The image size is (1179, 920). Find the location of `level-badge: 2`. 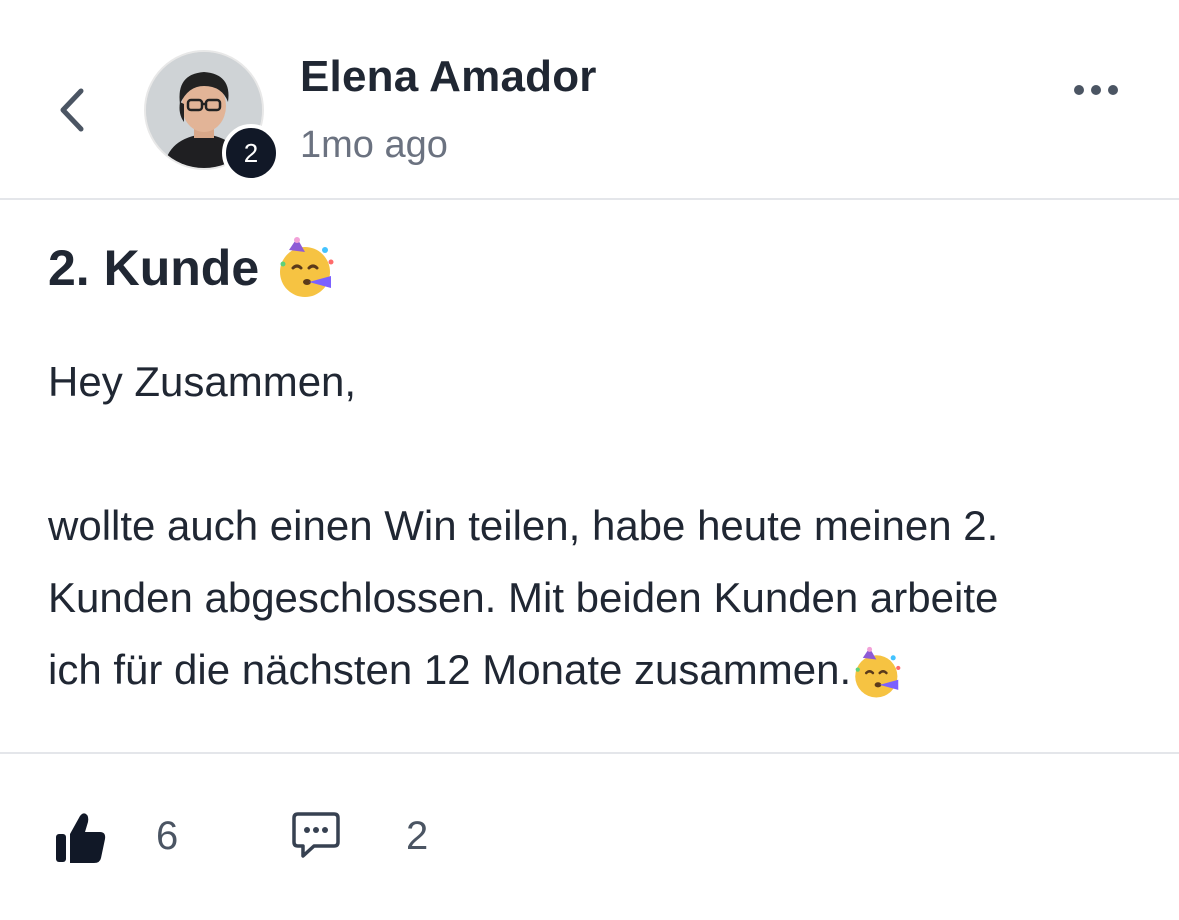

level-badge: 2 is located at coordinates (251, 153).